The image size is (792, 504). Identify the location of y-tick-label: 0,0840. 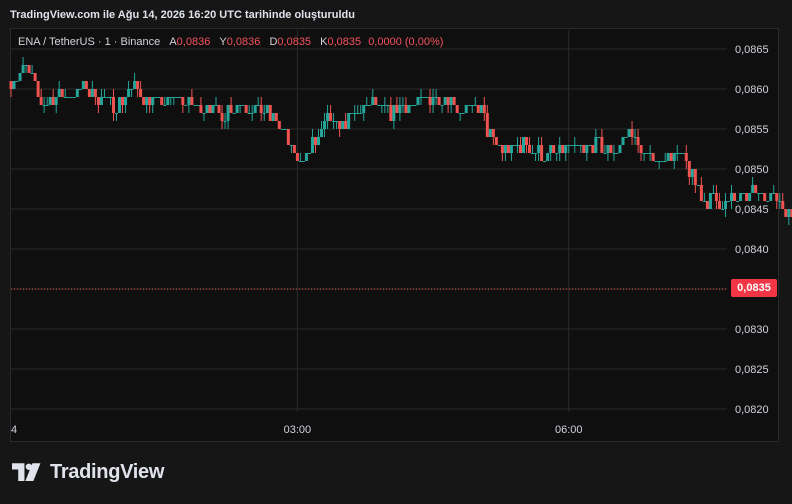
(752, 250).